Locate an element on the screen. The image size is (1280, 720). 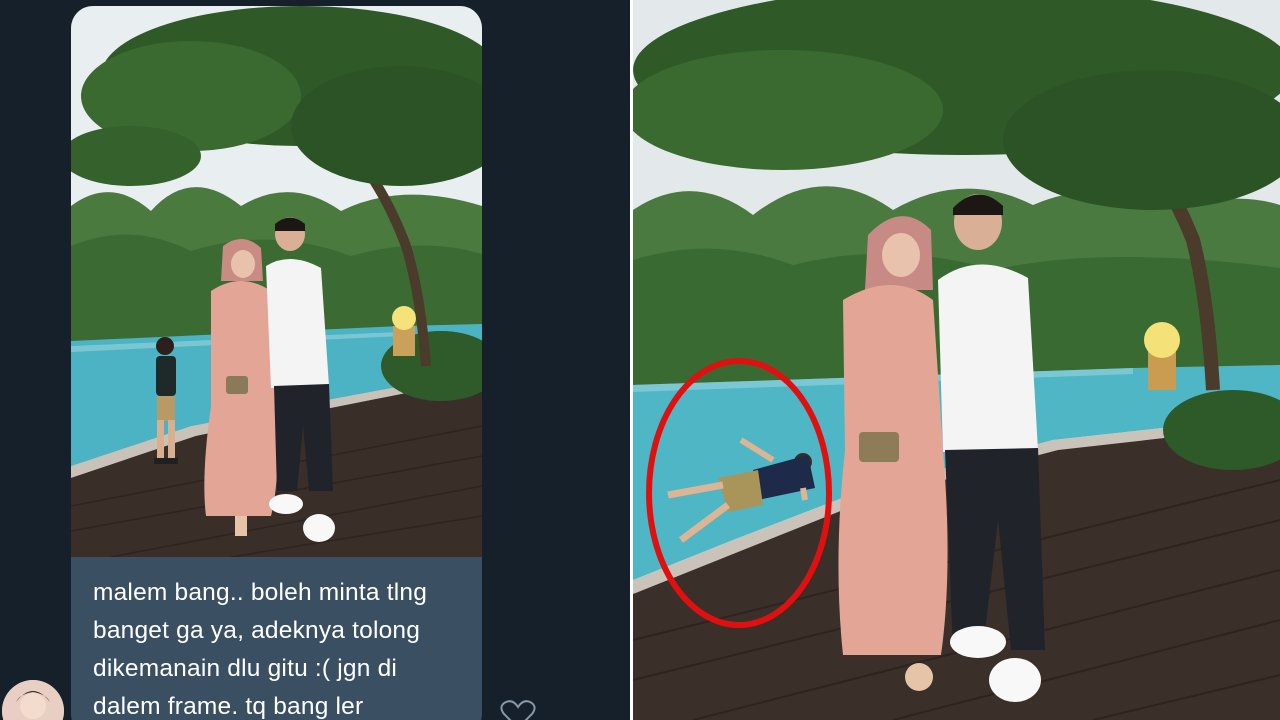
message-line: dalem frame. tq bang ler is located at coordinates (228, 706).